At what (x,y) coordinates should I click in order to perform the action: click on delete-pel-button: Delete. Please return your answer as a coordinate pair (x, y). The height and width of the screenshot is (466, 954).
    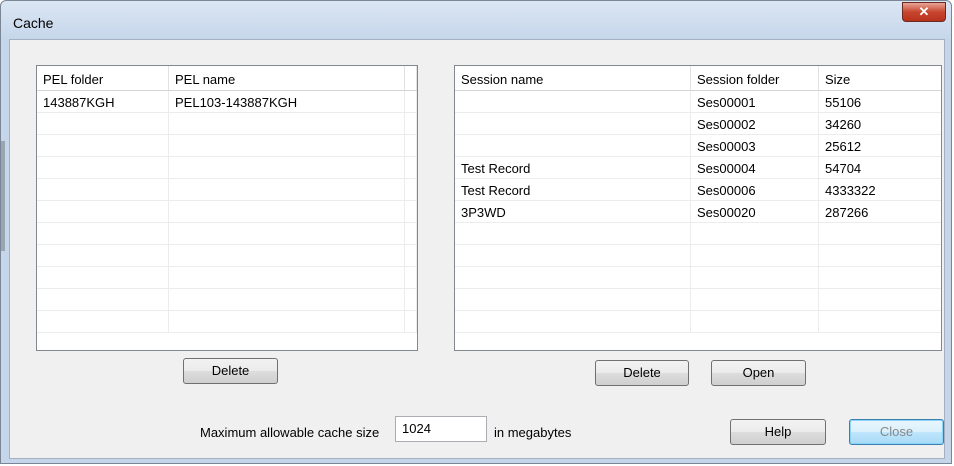
    Looking at the image, I should click on (230, 371).